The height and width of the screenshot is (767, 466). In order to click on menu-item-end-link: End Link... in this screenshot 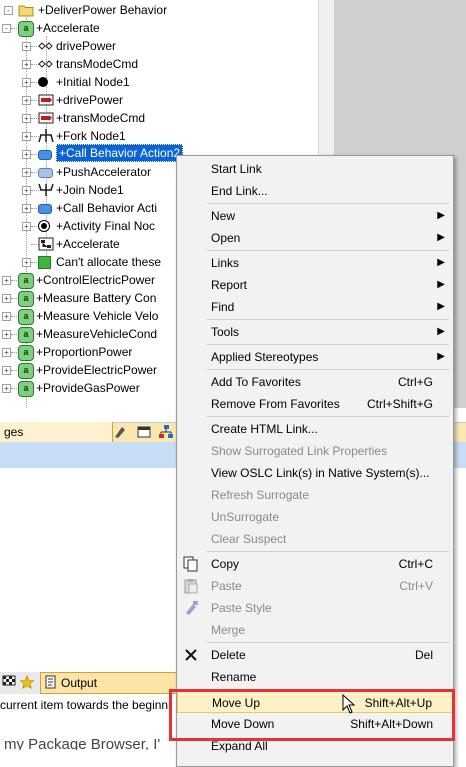, I will do `click(315, 191)`.